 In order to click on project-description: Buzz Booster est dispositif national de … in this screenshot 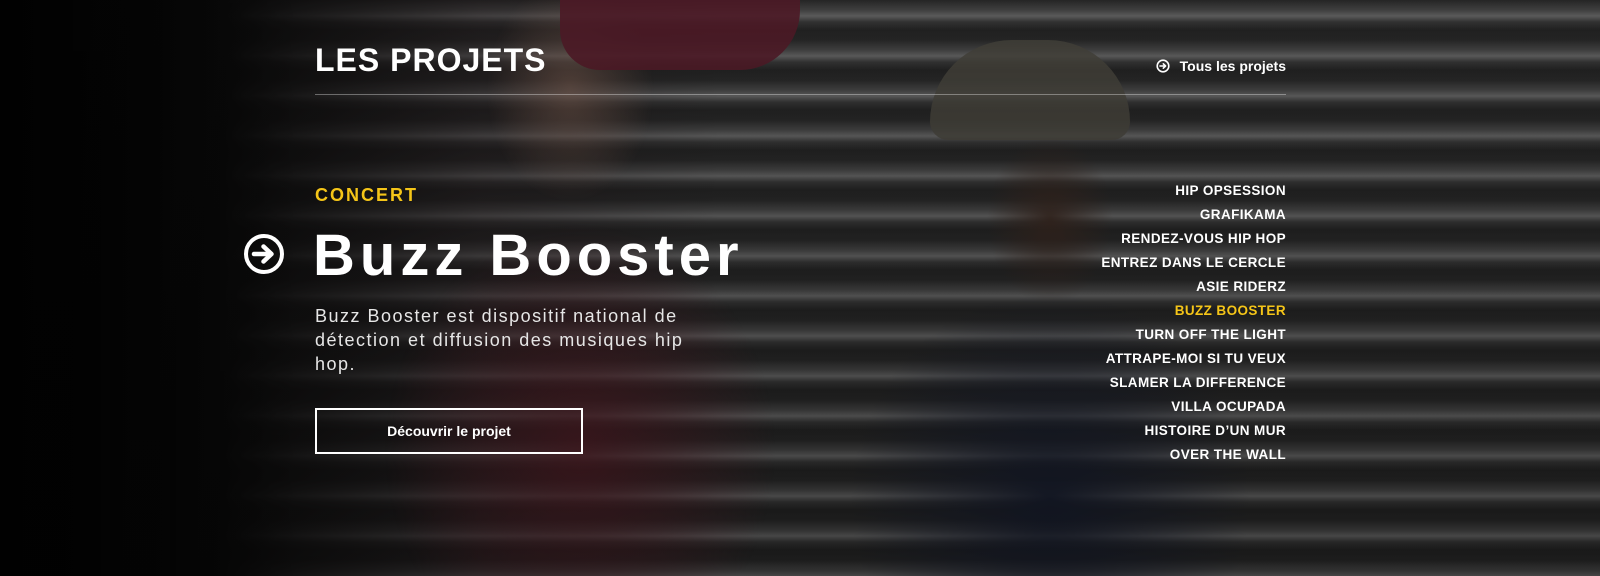, I will do `click(499, 340)`.